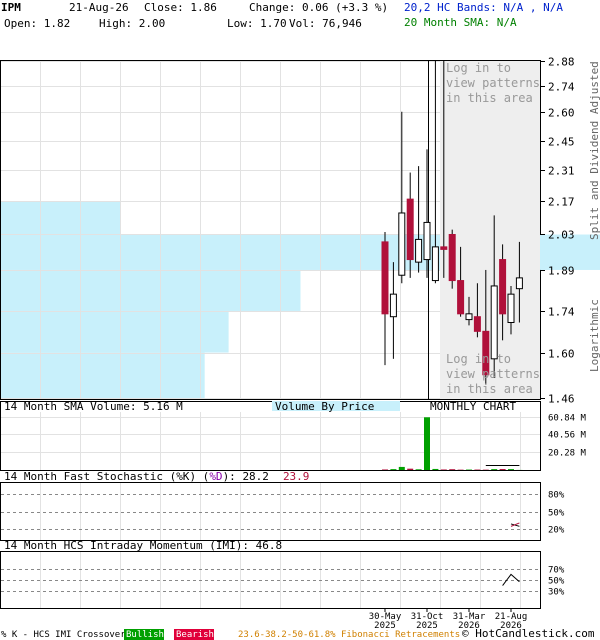 The height and width of the screenshot is (640, 600). I want to click on stochastic-tick-label: 20%, so click(556, 531).